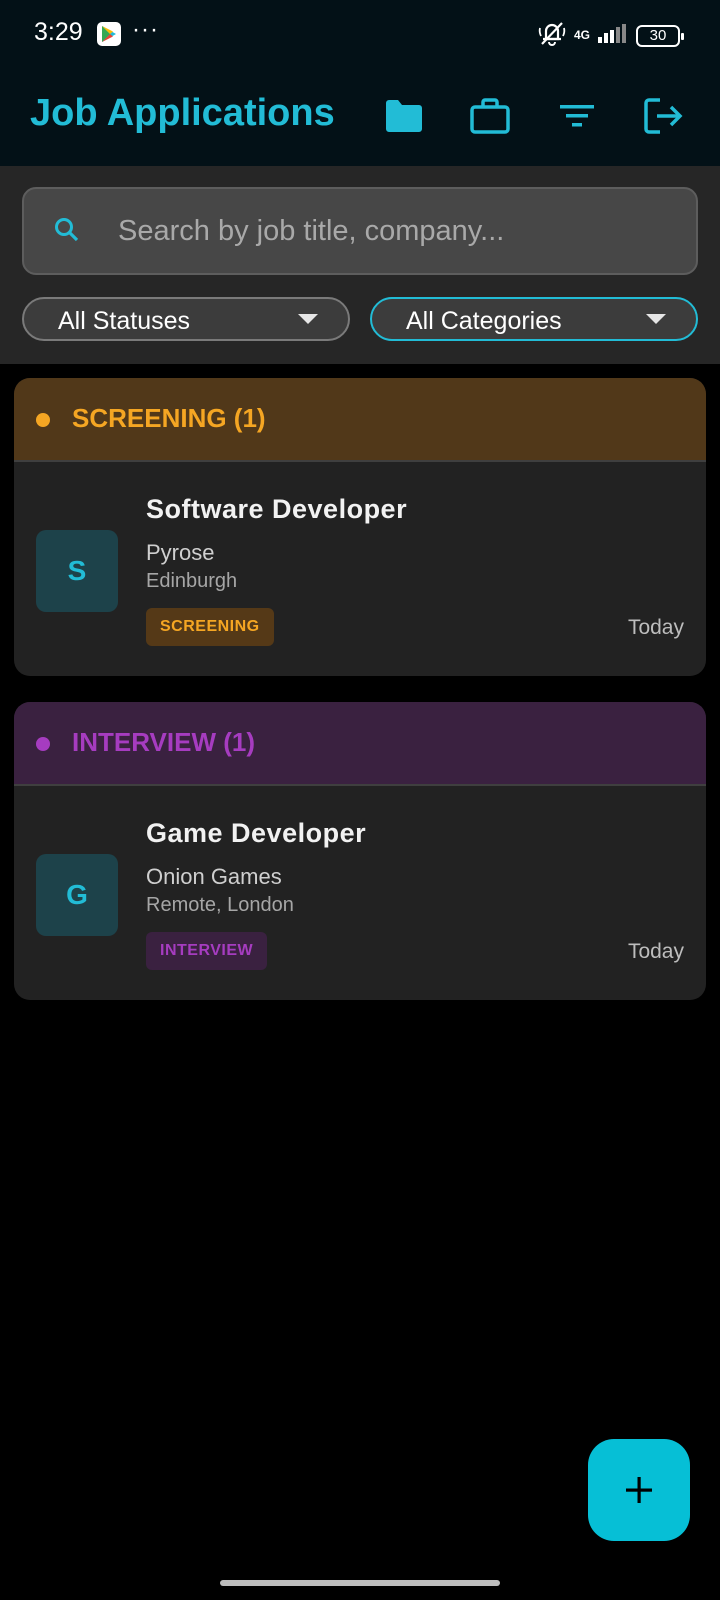  Describe the element at coordinates (360, 34) in the screenshot. I see `status-bar: 3:29 ··· 4G 30` at that location.